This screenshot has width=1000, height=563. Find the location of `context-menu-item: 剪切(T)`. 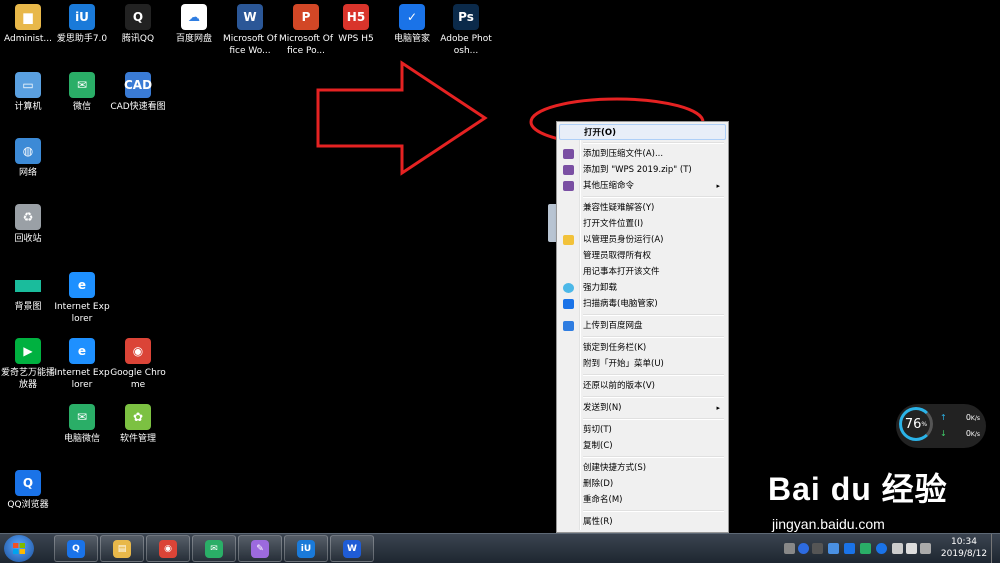

context-menu-item: 剪切(T) is located at coordinates (642, 430).